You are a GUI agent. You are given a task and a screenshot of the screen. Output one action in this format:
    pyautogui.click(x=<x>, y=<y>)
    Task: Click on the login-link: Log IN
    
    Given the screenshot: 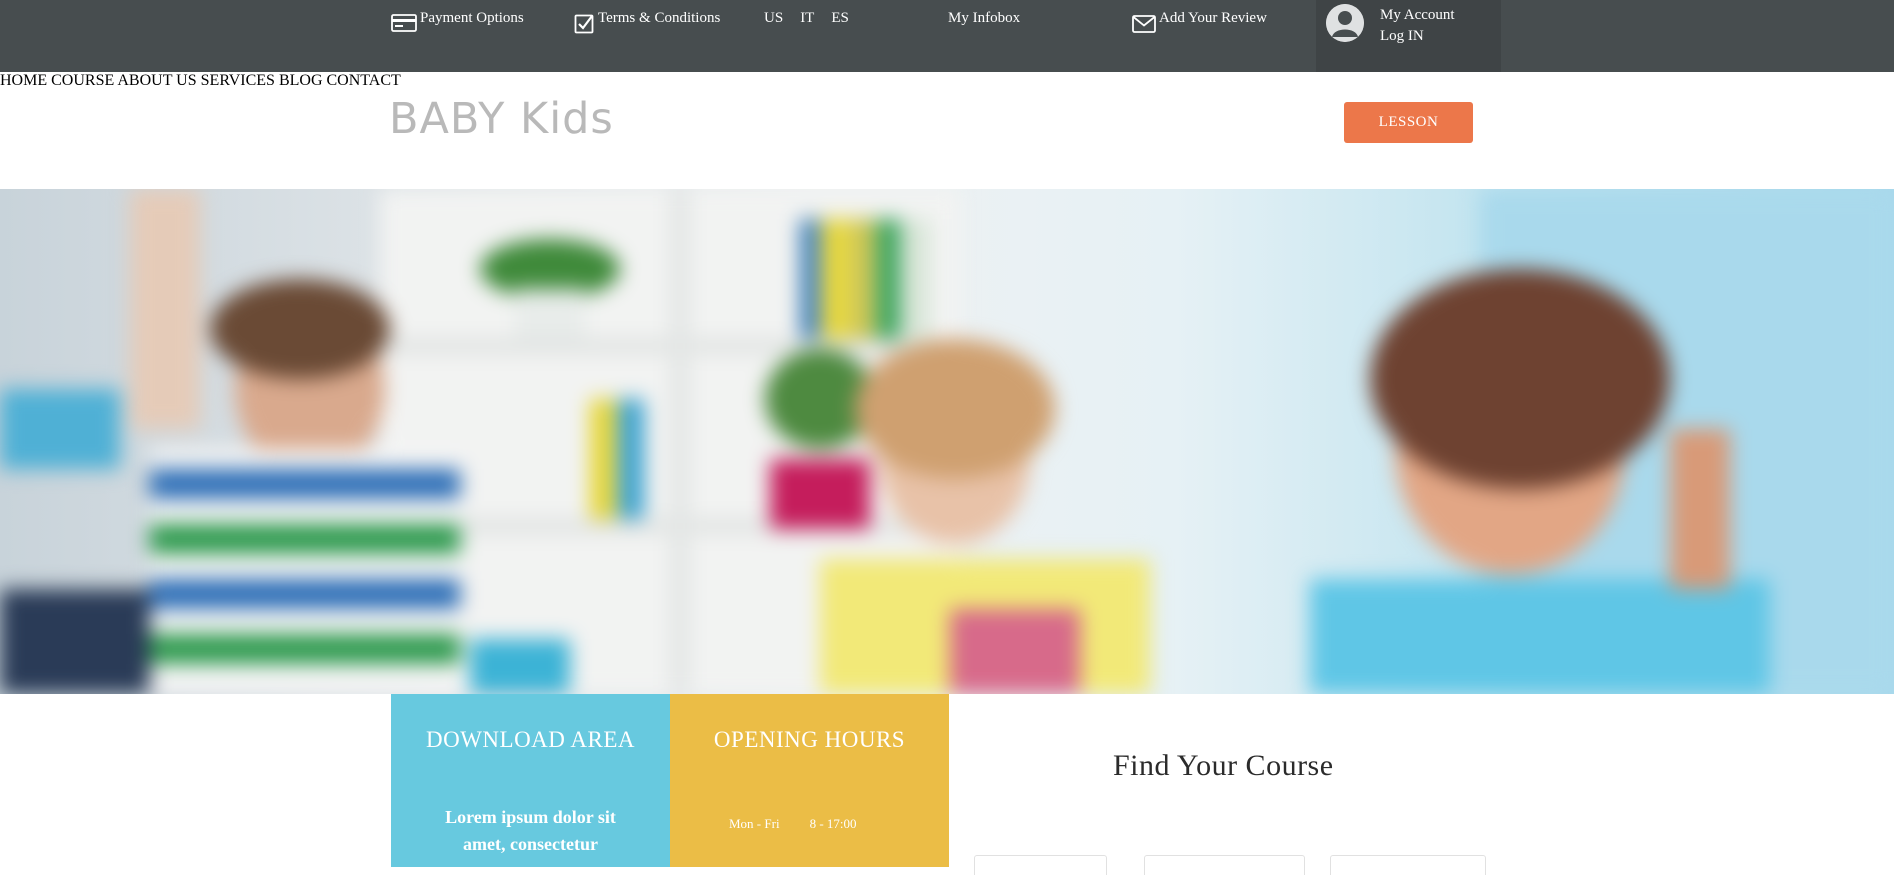 What is the action you would take?
    pyautogui.click(x=1417, y=36)
    